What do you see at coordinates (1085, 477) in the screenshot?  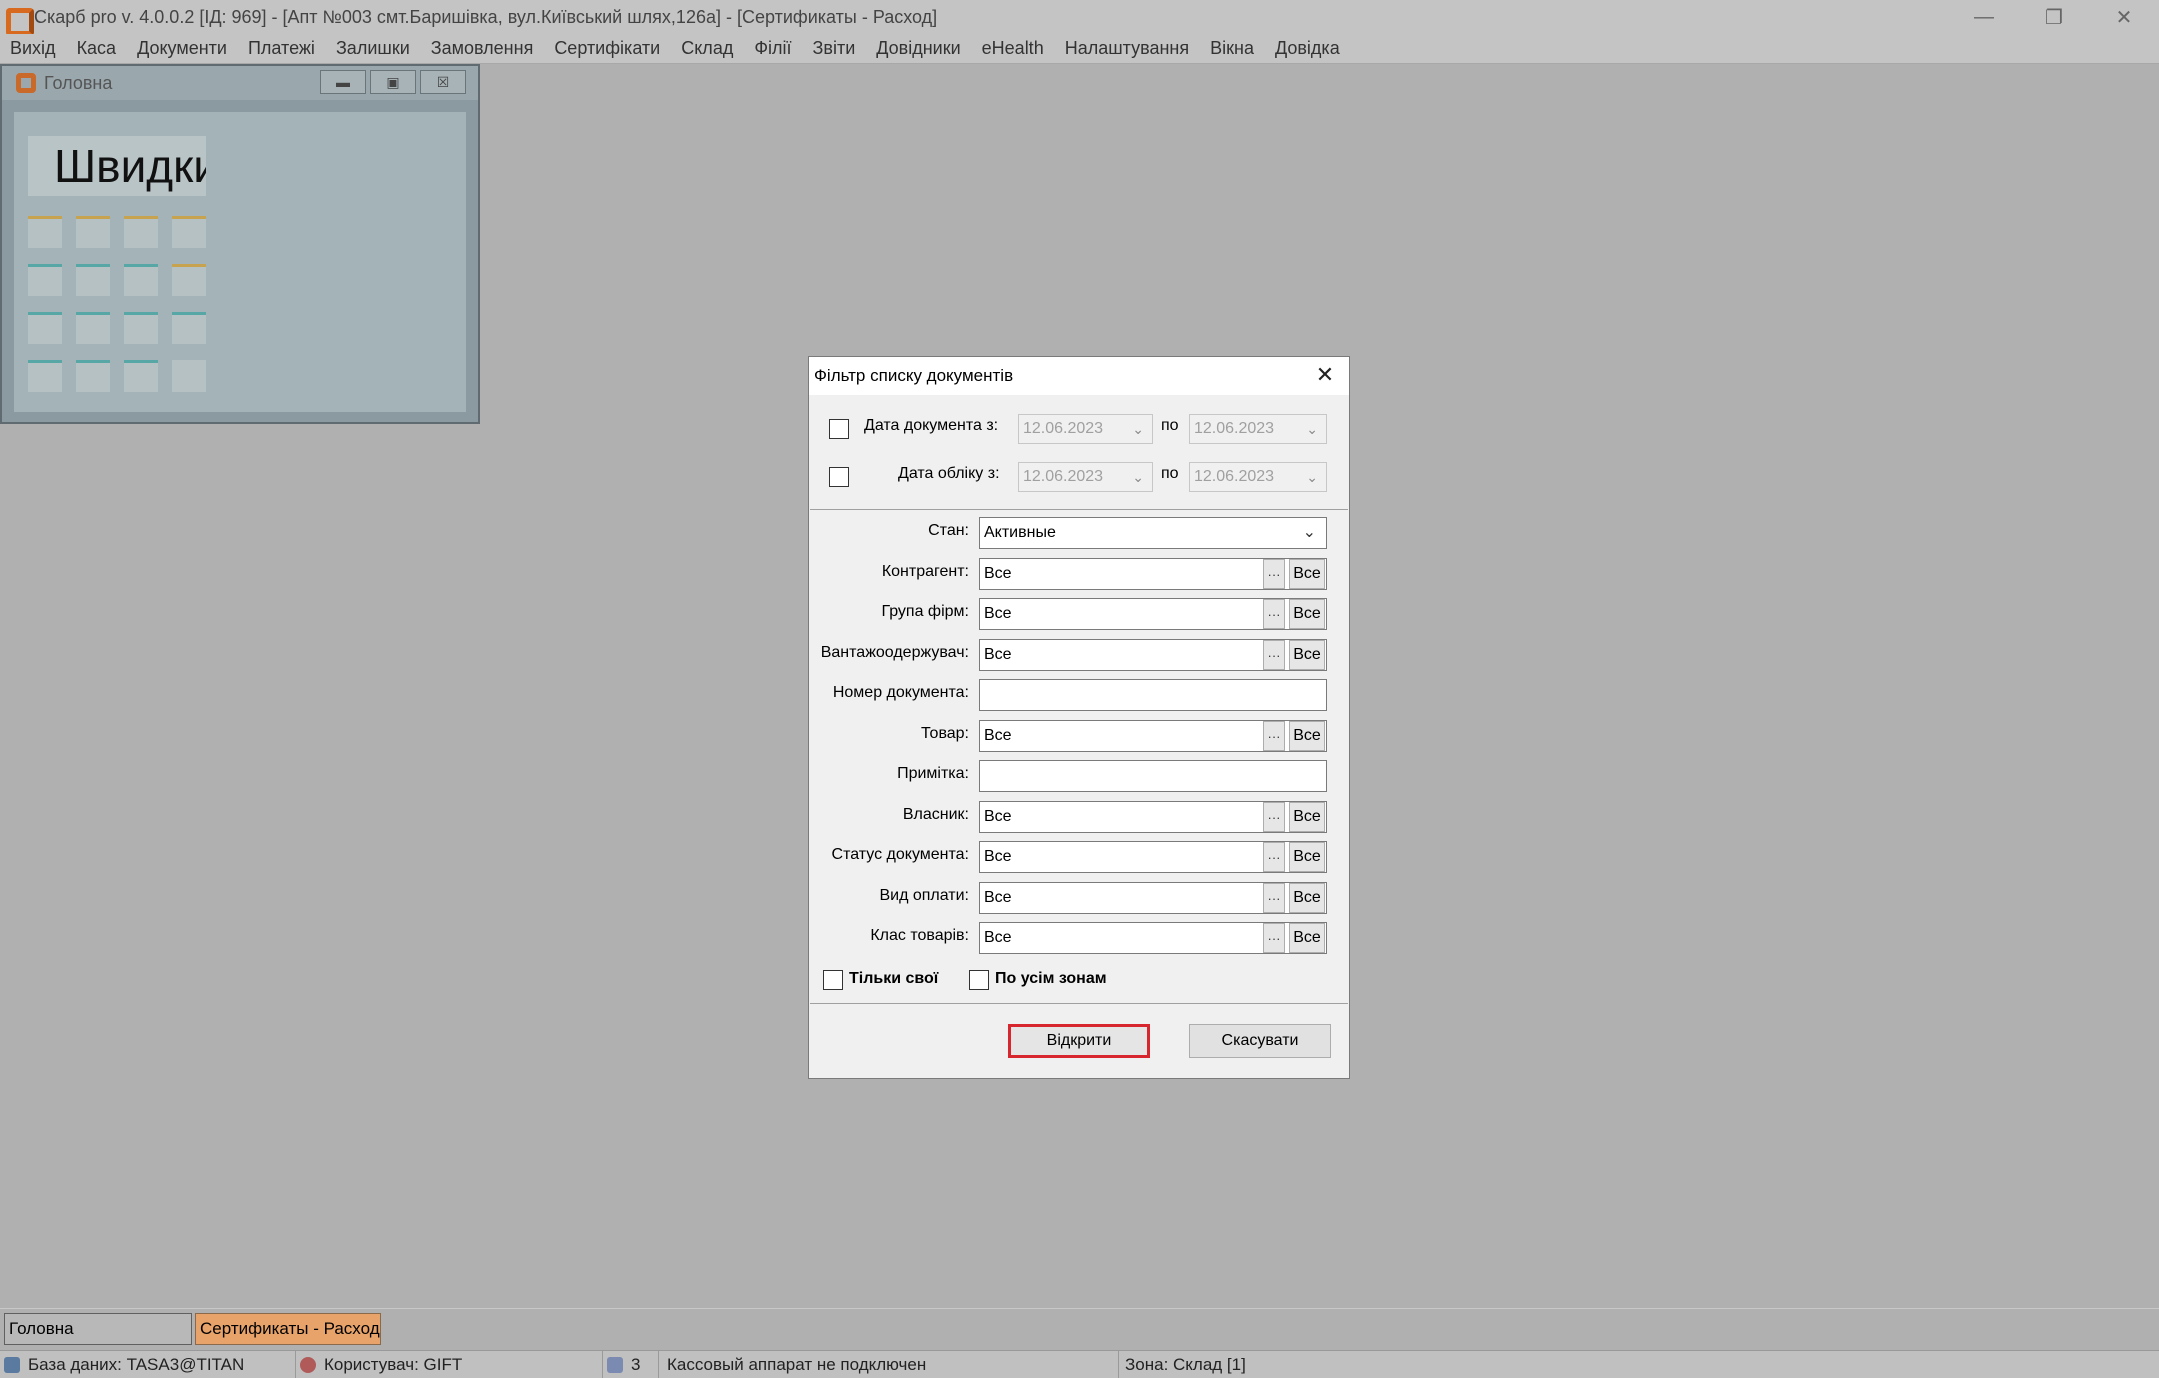 I see `date-account-from: 12.06.2023 ⌄` at bounding box center [1085, 477].